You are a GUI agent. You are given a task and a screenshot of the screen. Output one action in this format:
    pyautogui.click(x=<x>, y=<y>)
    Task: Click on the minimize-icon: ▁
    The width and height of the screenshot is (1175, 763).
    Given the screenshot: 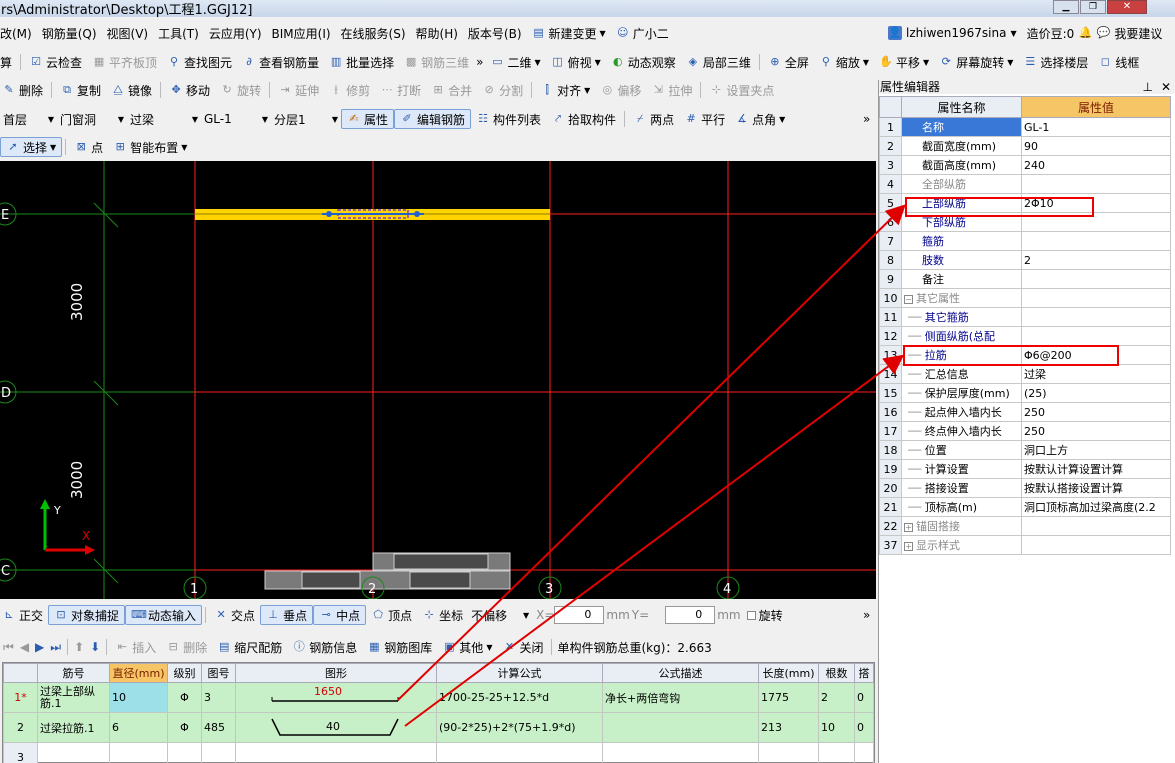 What is the action you would take?
    pyautogui.click(x=1066, y=7)
    